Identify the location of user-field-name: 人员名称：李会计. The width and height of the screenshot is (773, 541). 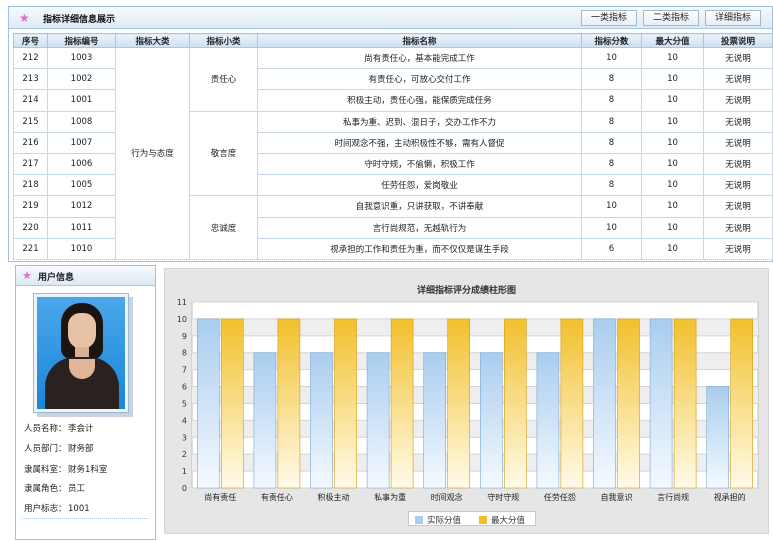
(59, 429).